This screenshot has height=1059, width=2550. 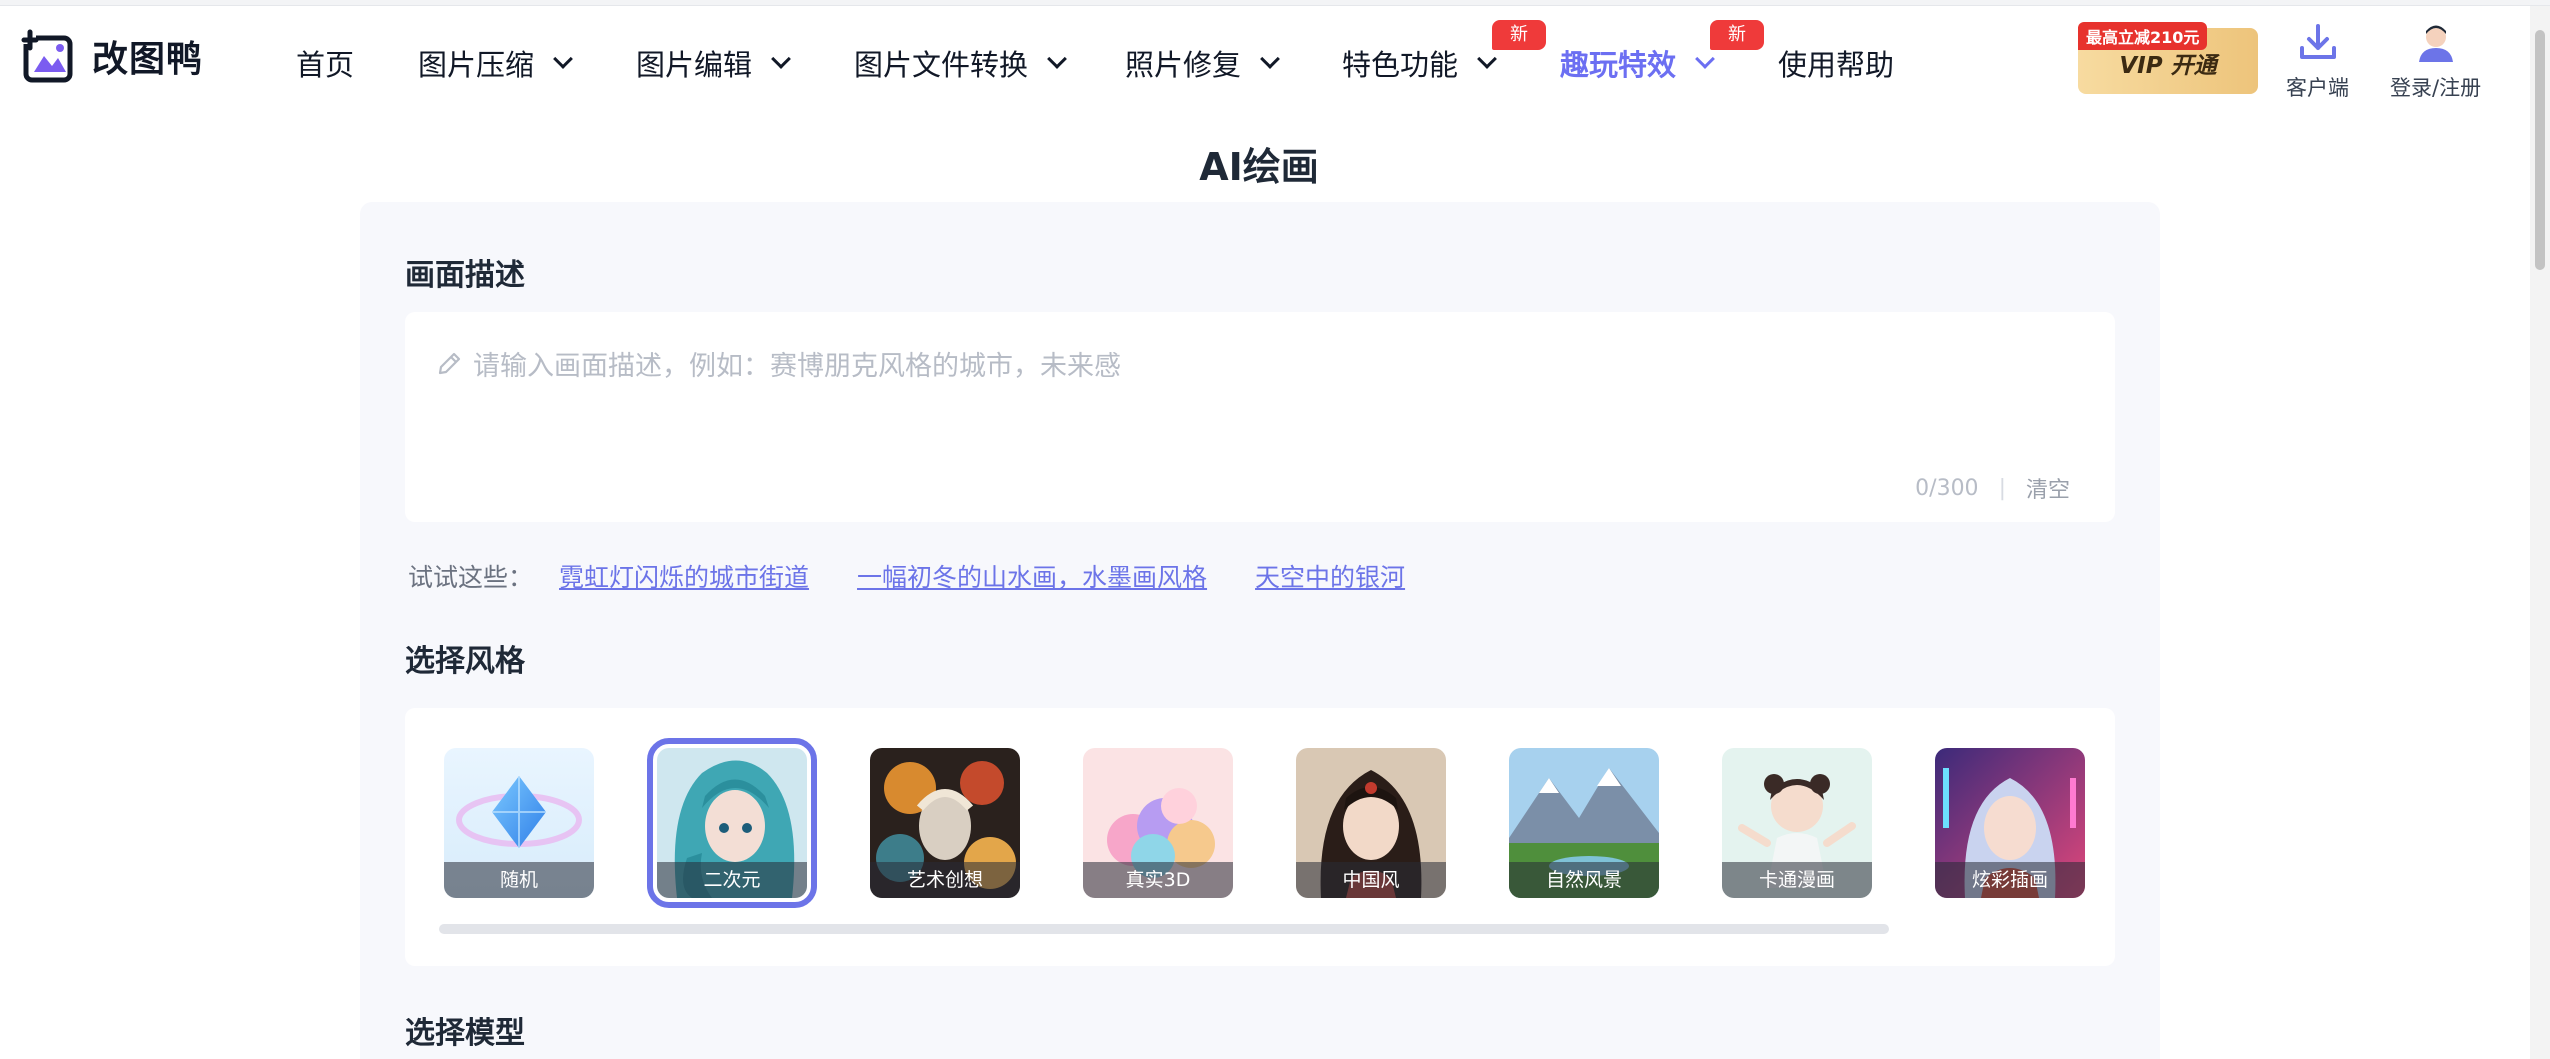 What do you see at coordinates (941, 65) in the screenshot?
I see `nav-item-label: 图片文件转换` at bounding box center [941, 65].